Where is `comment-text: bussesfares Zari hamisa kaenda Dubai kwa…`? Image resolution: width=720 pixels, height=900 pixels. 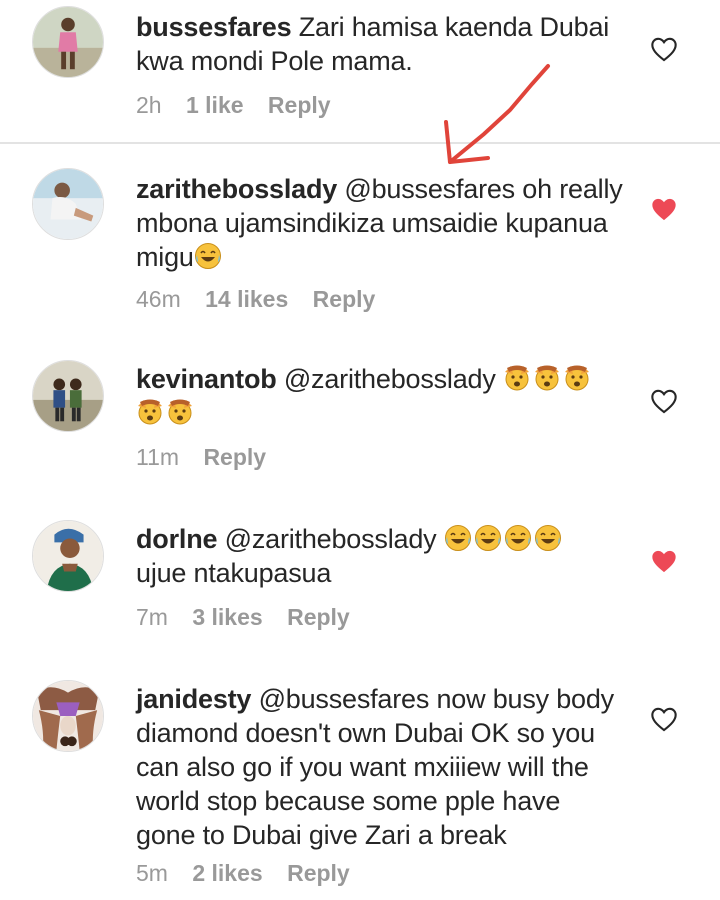
comment-text: bussesfares Zari hamisa kaenda Dubai kwa… is located at coordinates (386, 44).